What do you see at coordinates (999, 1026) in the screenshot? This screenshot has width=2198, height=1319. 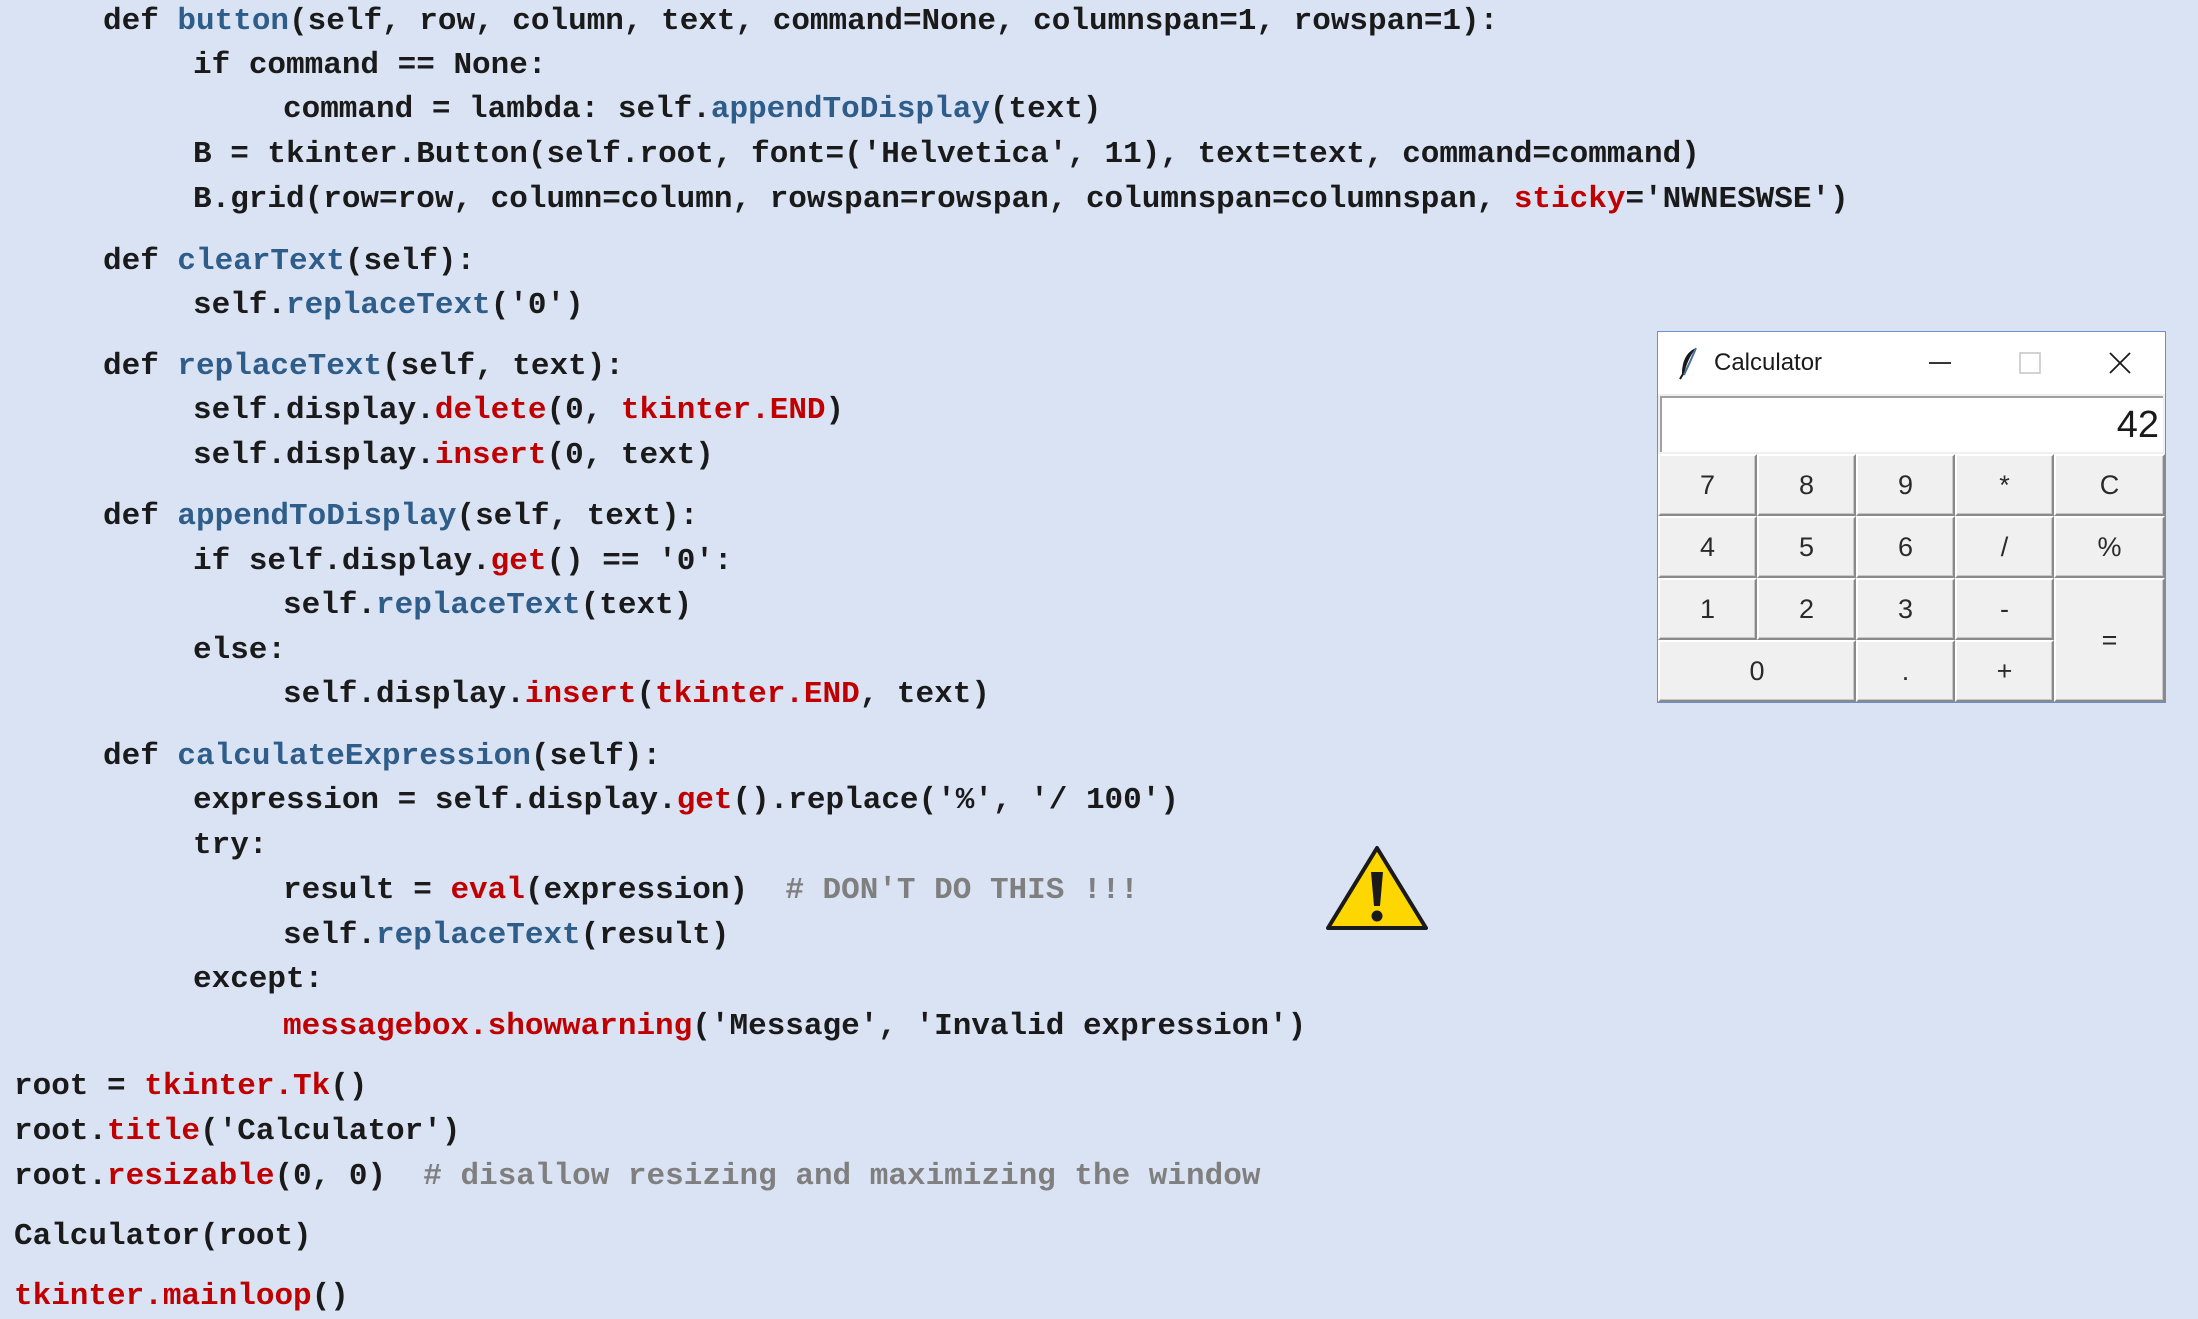 I see `code-token: ('Message', 'Invalid expression')` at bounding box center [999, 1026].